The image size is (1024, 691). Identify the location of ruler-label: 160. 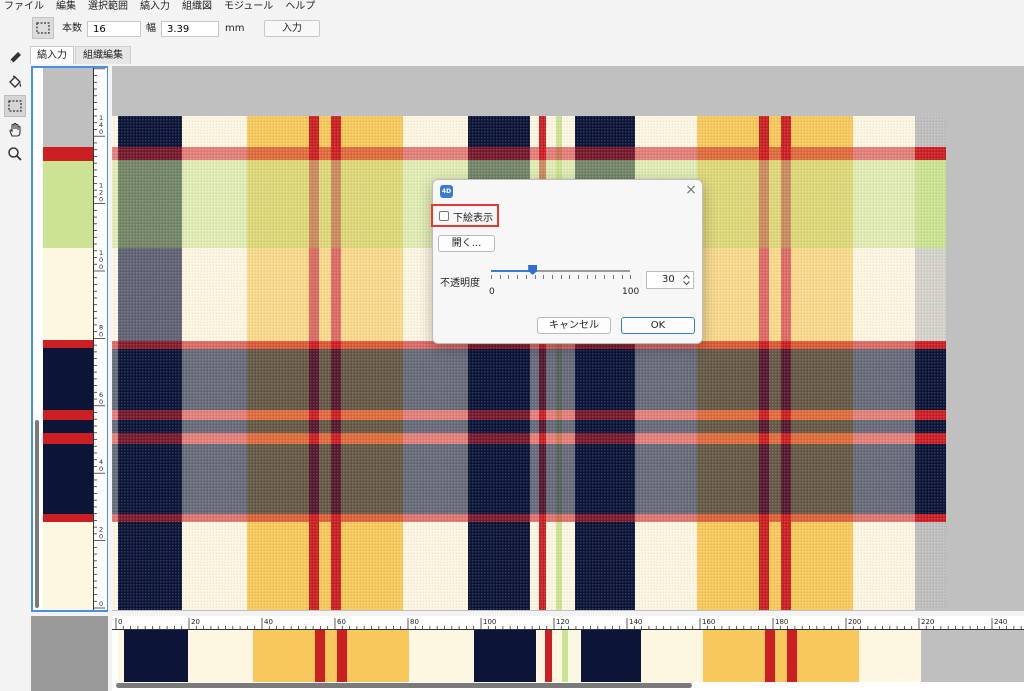
(708, 622).